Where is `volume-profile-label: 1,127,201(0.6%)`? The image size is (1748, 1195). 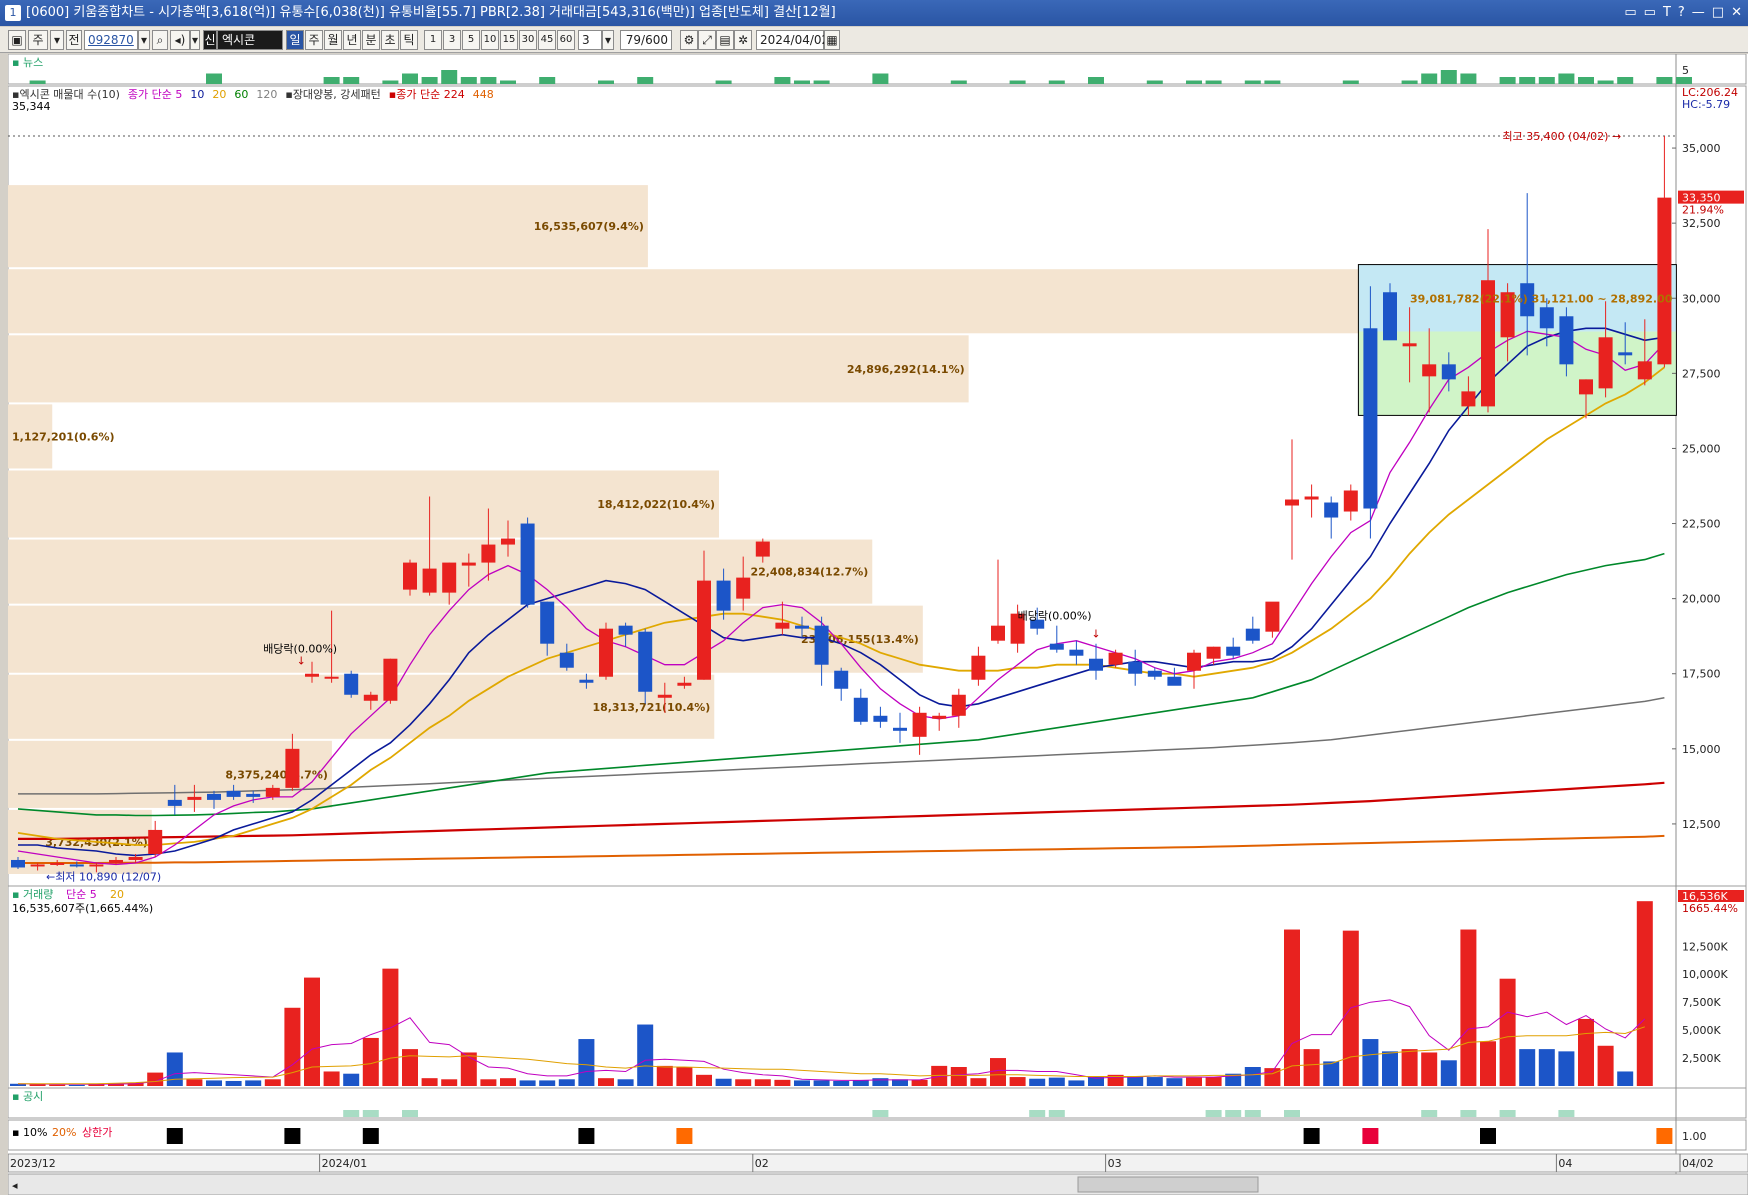 volume-profile-label: 1,127,201(0.6%) is located at coordinates (63, 436).